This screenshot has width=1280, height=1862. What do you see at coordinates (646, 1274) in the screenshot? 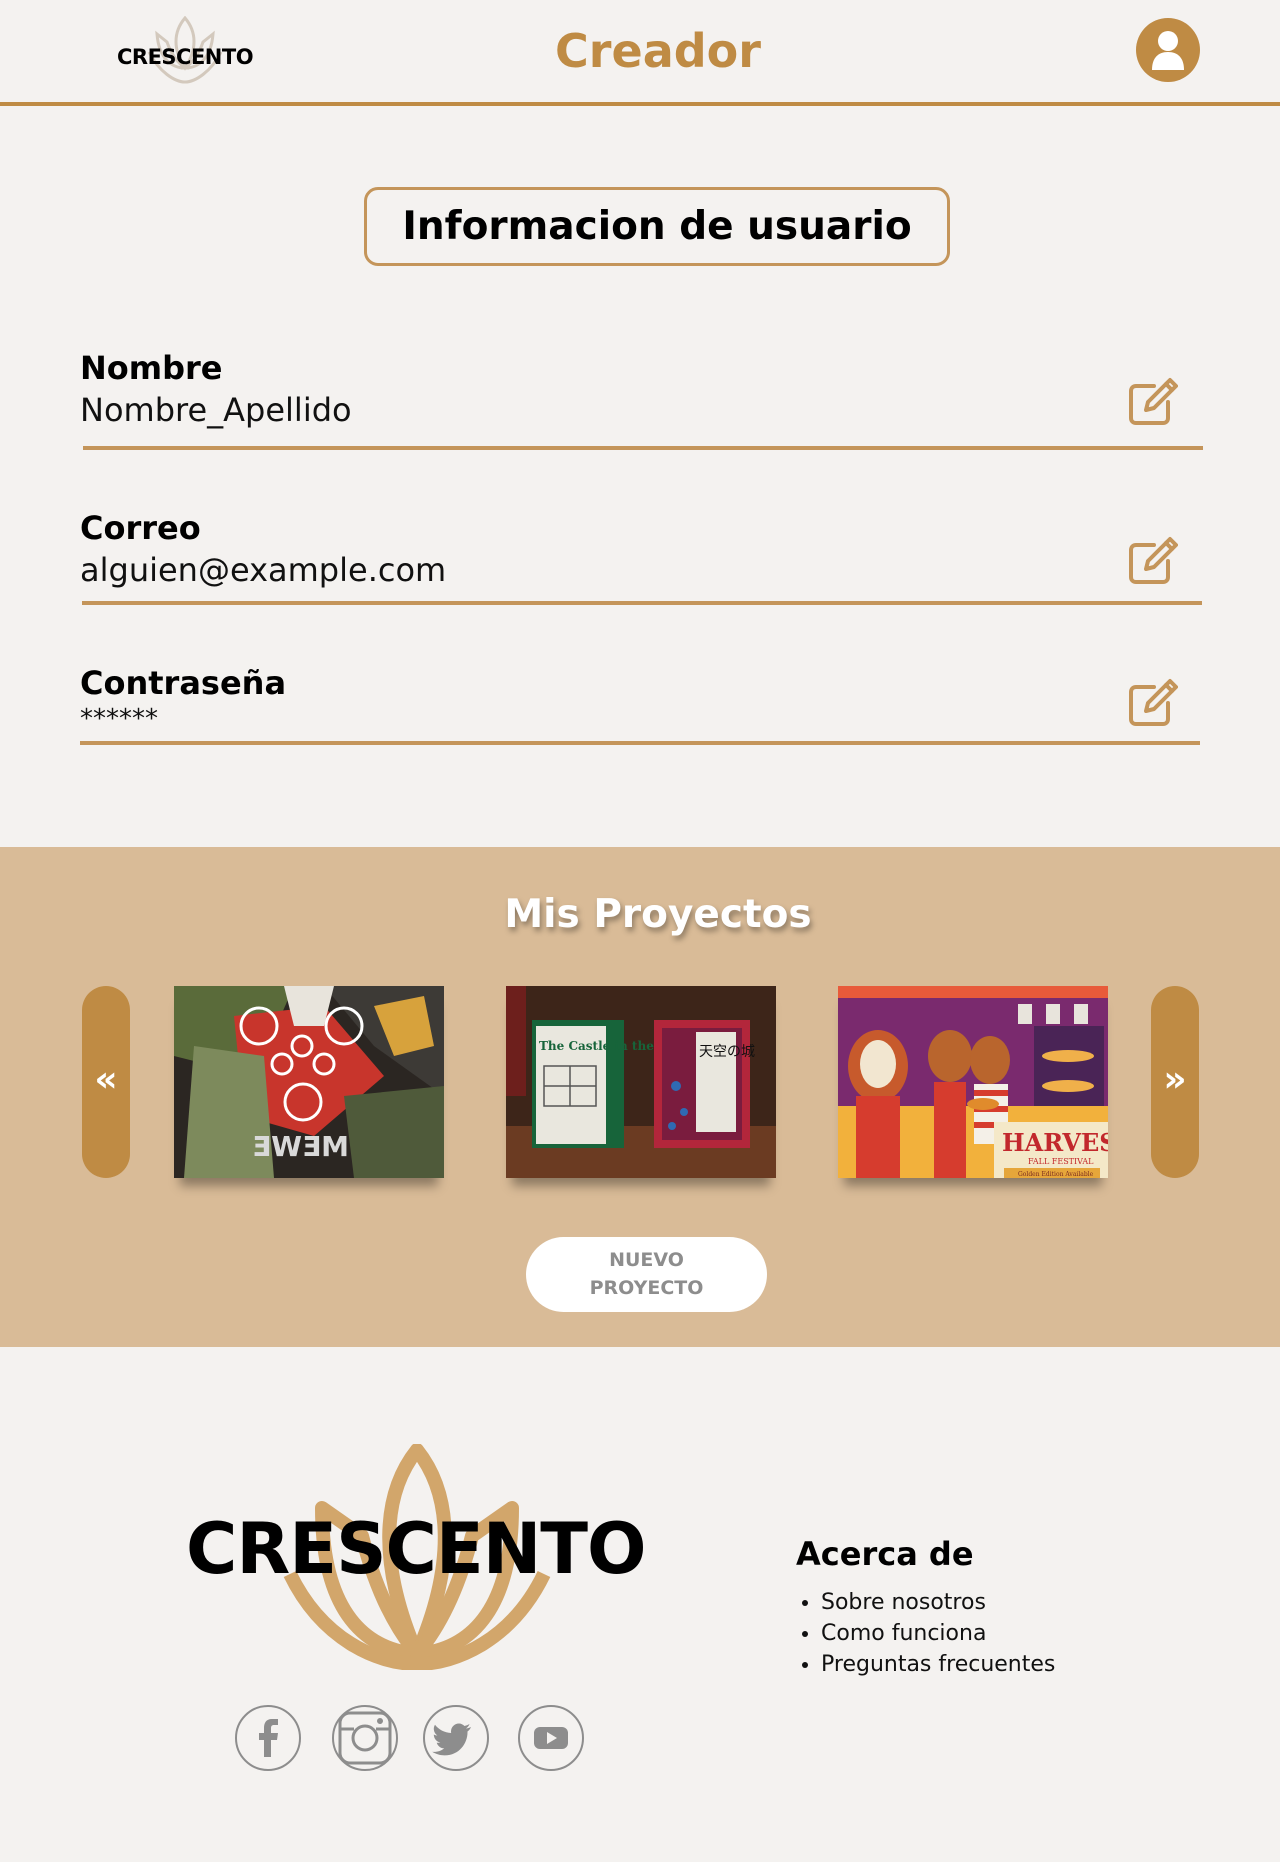
I see `new-project-button: NUEVO PROYECTO` at bounding box center [646, 1274].